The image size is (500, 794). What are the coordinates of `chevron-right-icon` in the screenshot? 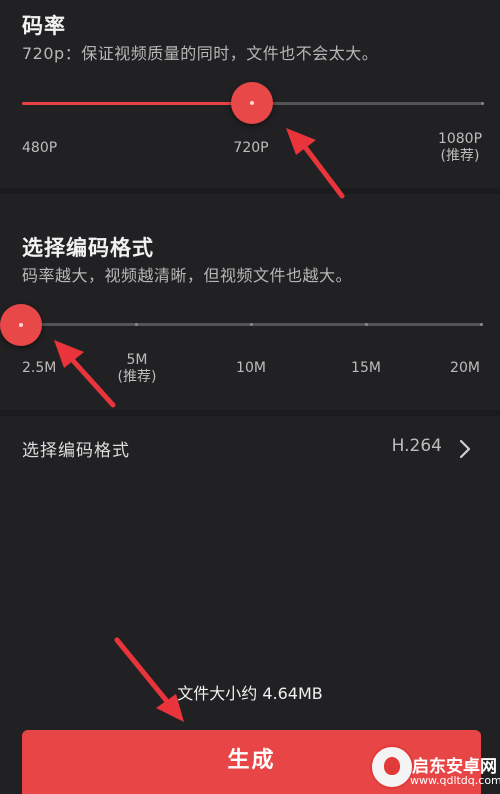 It's located at (465, 449).